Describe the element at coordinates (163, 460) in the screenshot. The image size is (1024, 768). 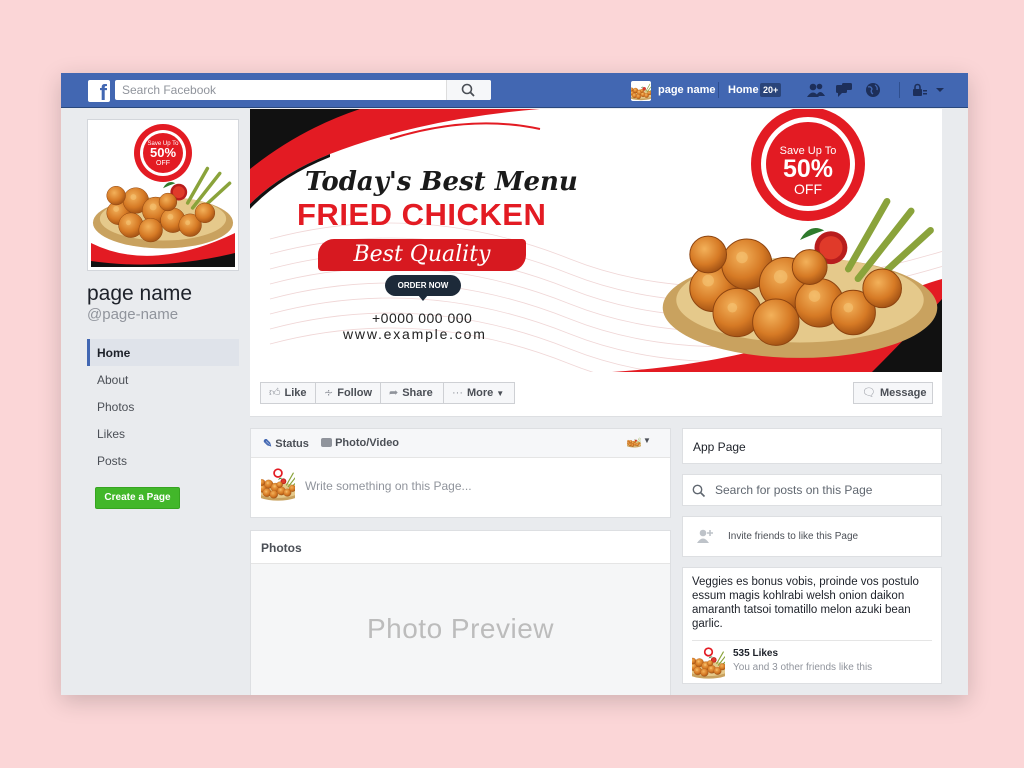
I see `sidebar-item-posts: Posts` at that location.